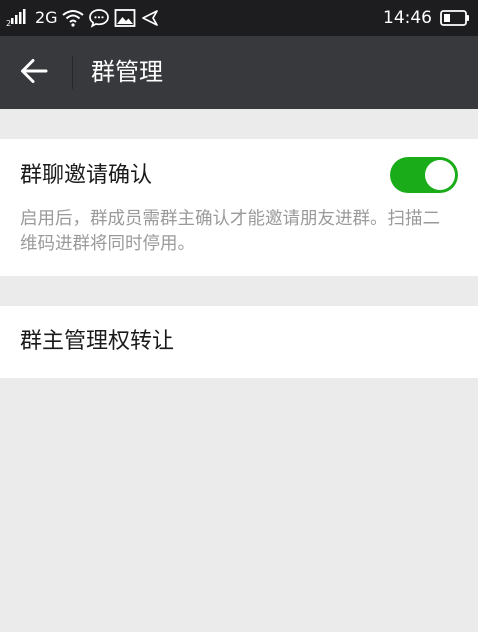 The height and width of the screenshot is (632, 478). What do you see at coordinates (150, 18) in the screenshot?
I see `location-arrow-icon` at bounding box center [150, 18].